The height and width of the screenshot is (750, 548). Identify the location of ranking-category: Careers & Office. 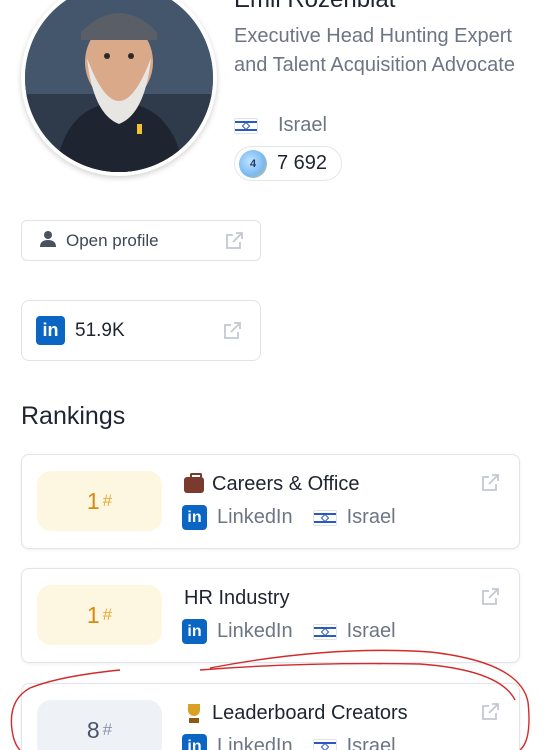
(272, 484).